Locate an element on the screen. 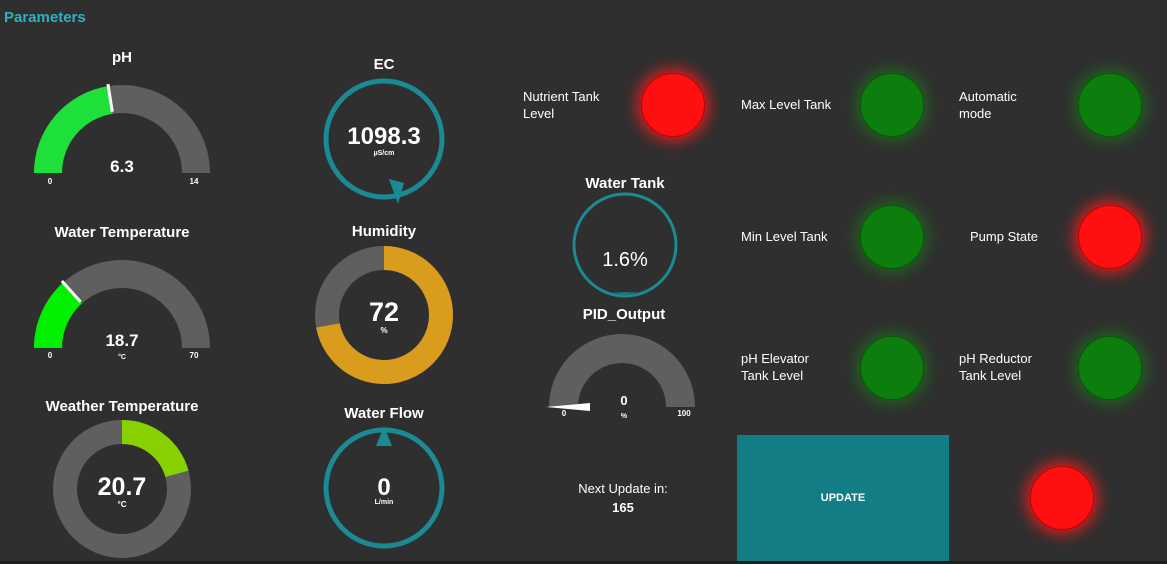 This screenshot has width=1167, height=564. min-level-tank-label: Min Level Tank is located at coordinates (784, 236).